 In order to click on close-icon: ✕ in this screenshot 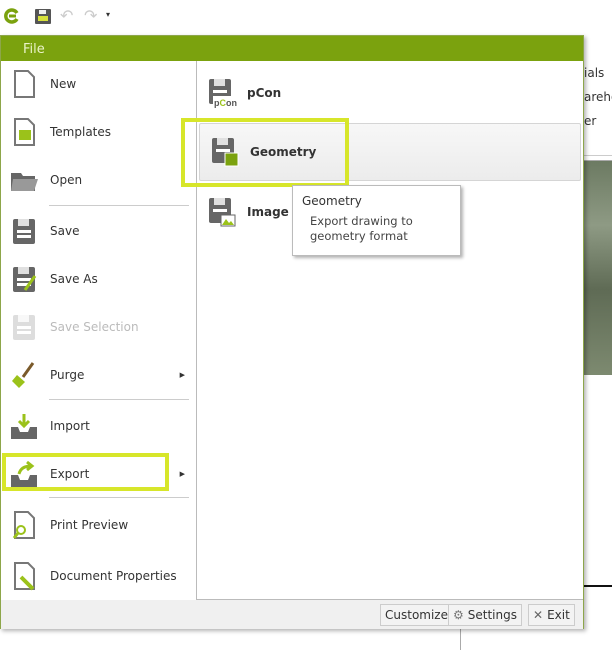, I will do `click(538, 615)`.